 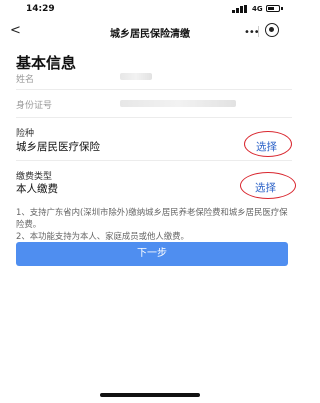 I want to click on signal-icon, so click(x=240, y=9).